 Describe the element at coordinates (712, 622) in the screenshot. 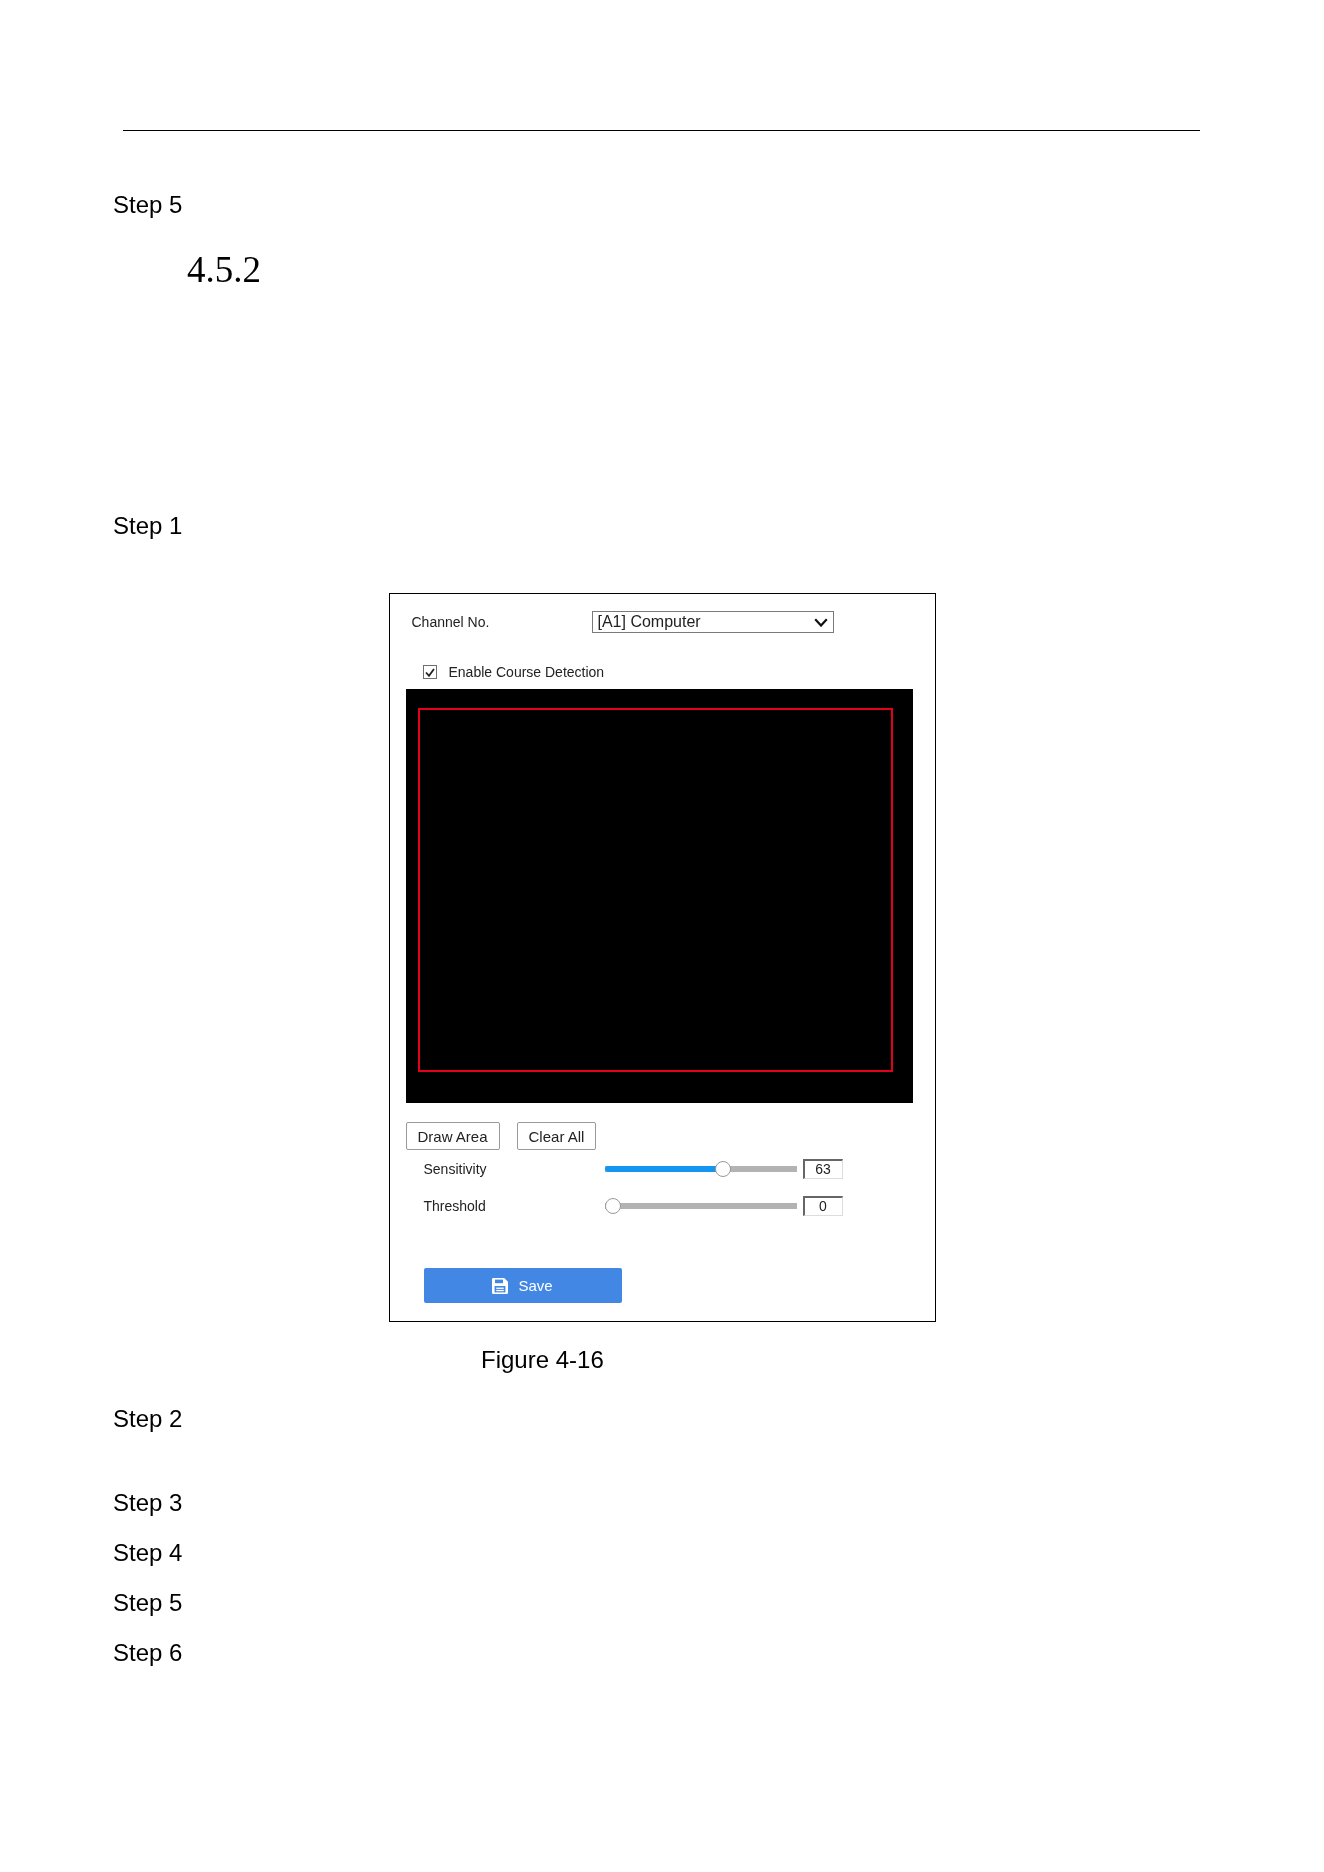

I see `channel-select: [A1] Computer` at that location.